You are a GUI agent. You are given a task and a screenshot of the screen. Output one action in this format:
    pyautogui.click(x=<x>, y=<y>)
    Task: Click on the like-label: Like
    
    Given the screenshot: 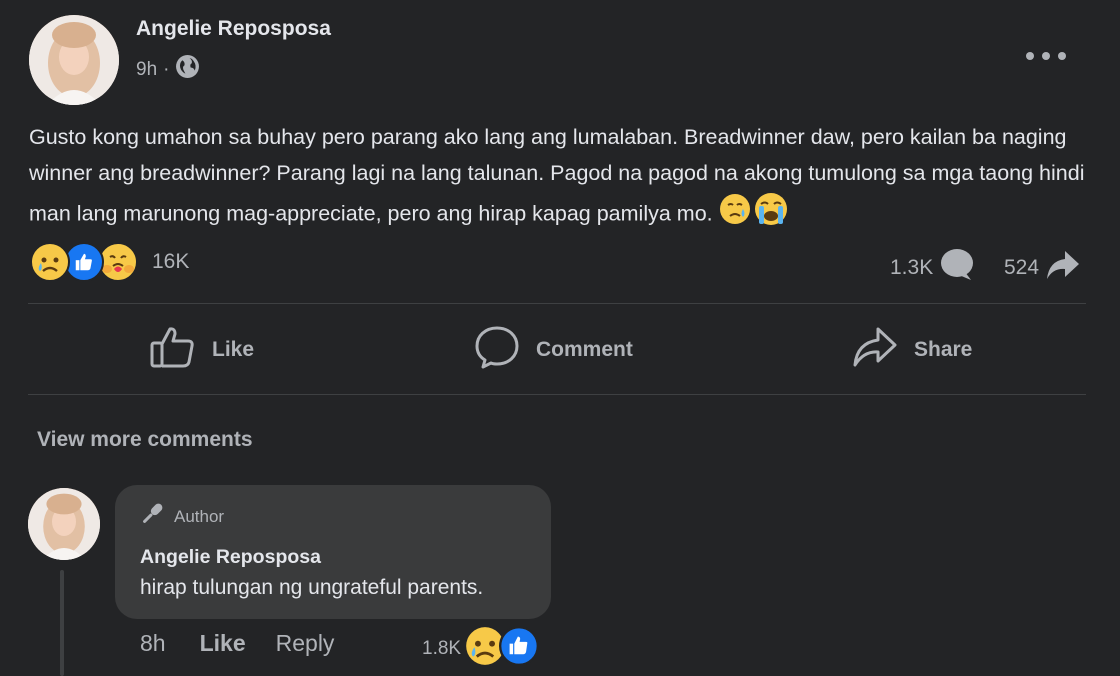 What is the action you would take?
    pyautogui.click(x=233, y=349)
    